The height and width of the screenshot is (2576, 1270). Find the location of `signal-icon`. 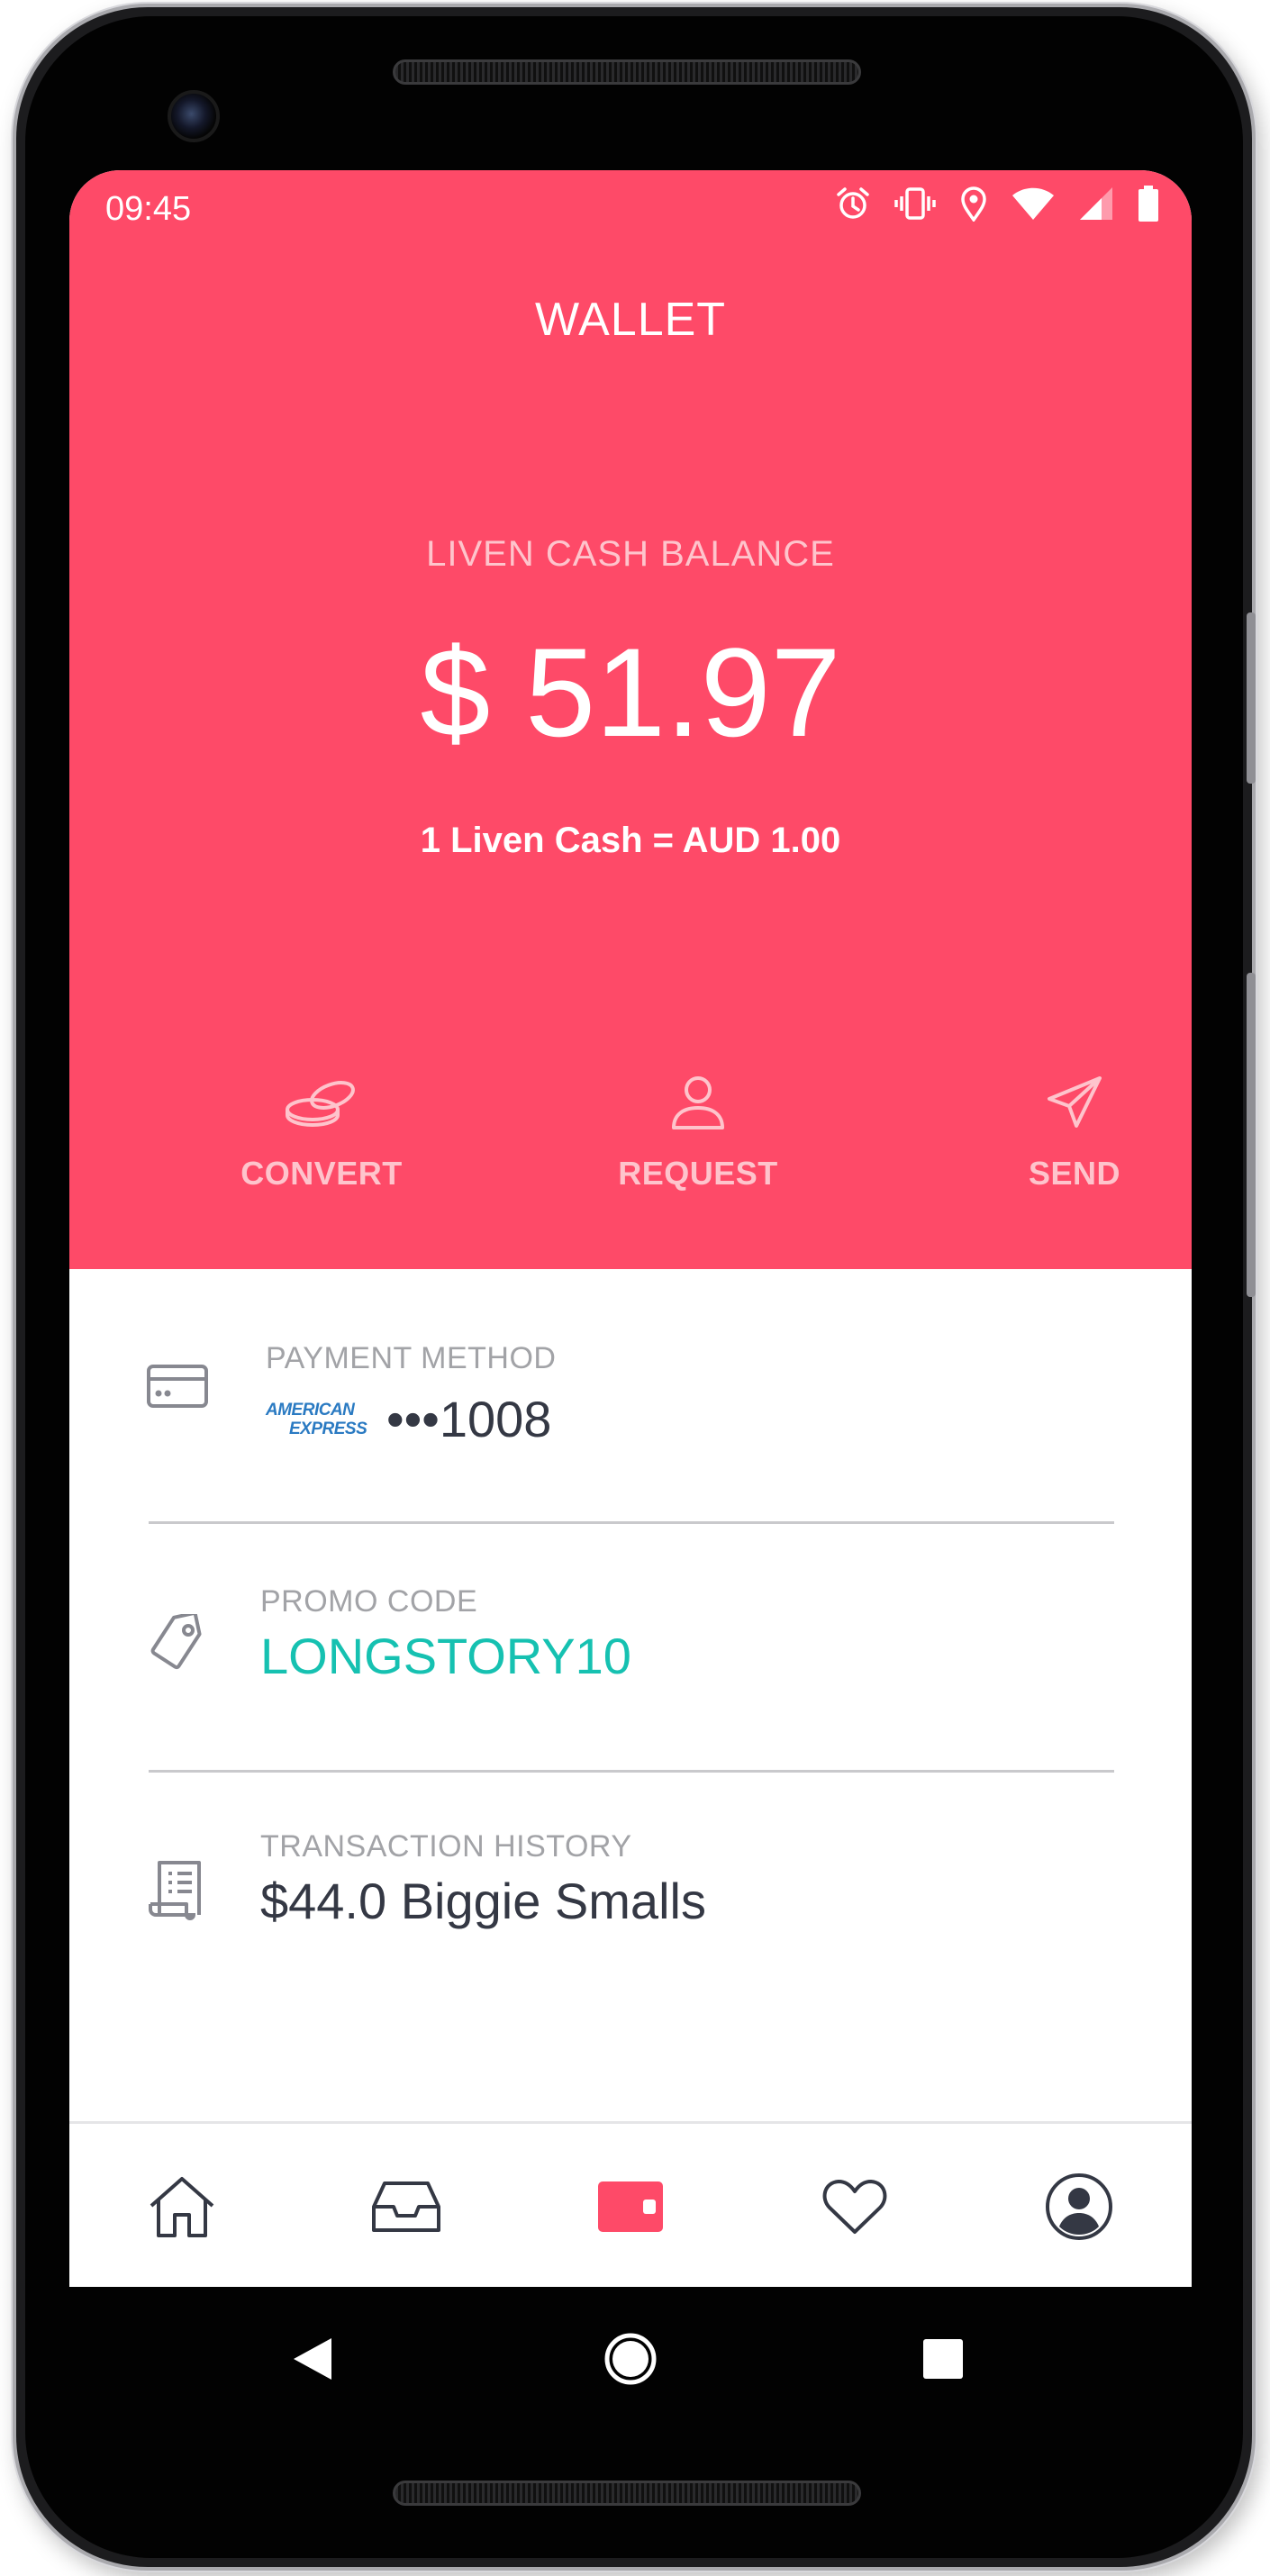

signal-icon is located at coordinates (1096, 203).